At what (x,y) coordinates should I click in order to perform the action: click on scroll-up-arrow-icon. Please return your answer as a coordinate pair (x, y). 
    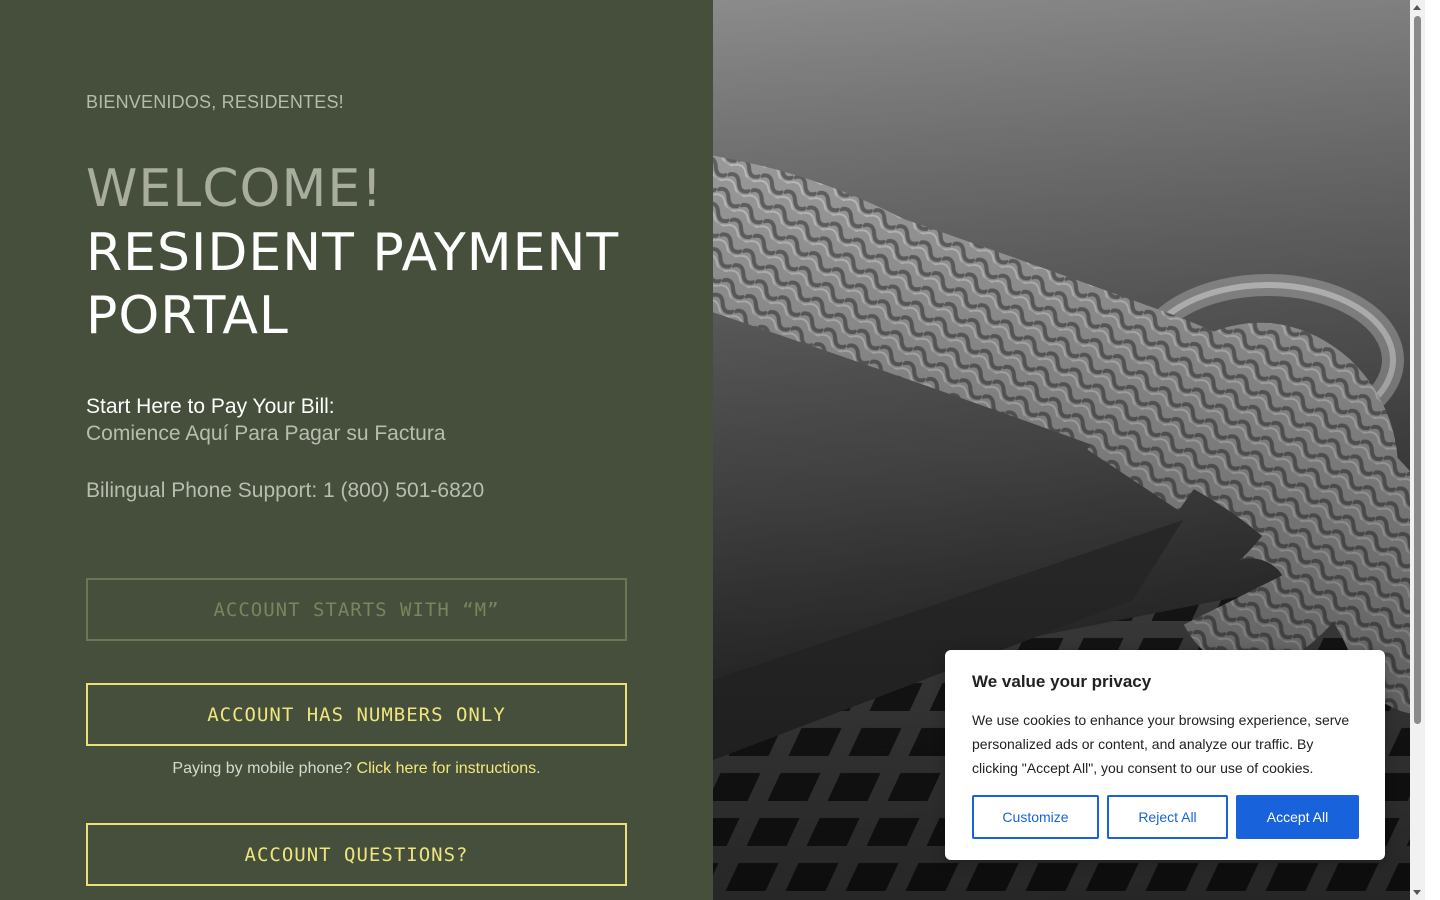
    Looking at the image, I should click on (1417, 7).